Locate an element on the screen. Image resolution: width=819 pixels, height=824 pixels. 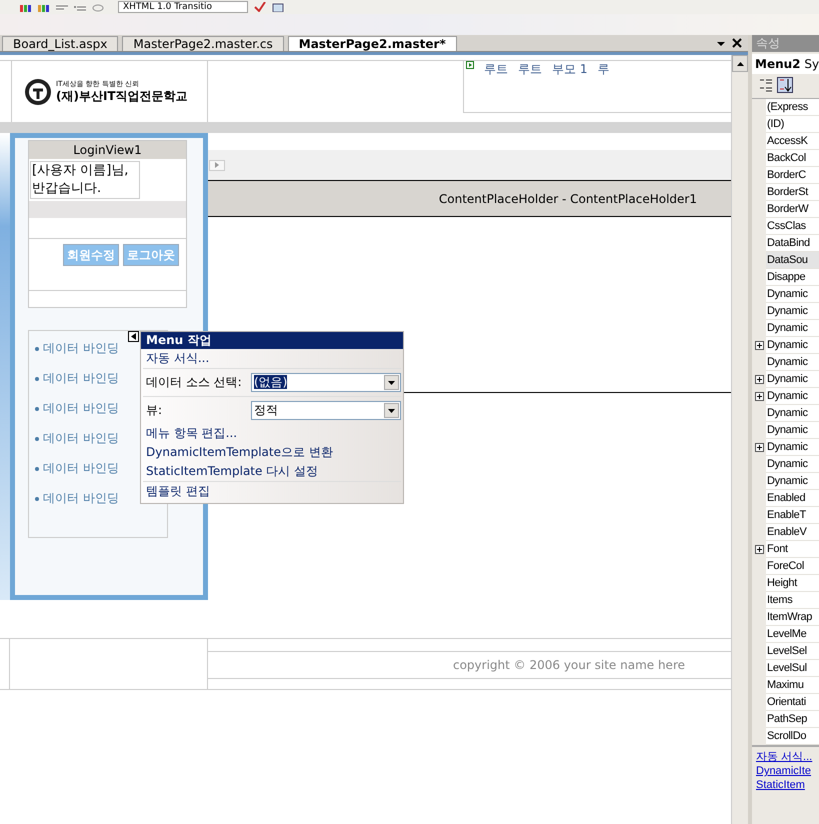
school-name: (재)부산IT직업전문학교 is located at coordinates (122, 96).